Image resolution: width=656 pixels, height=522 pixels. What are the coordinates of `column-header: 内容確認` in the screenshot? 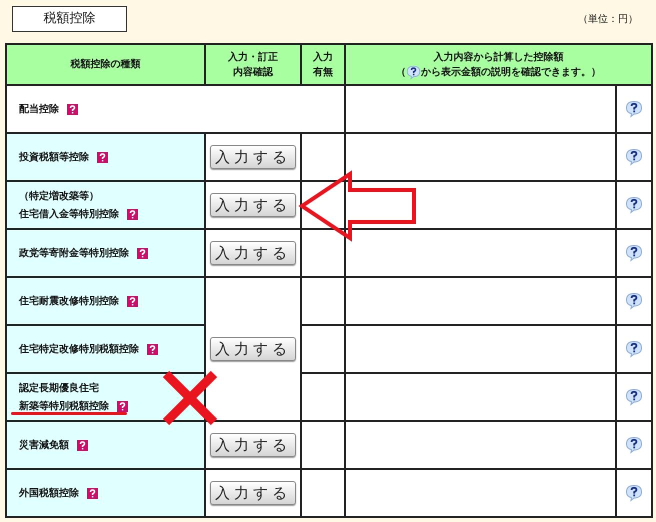 It's located at (253, 72).